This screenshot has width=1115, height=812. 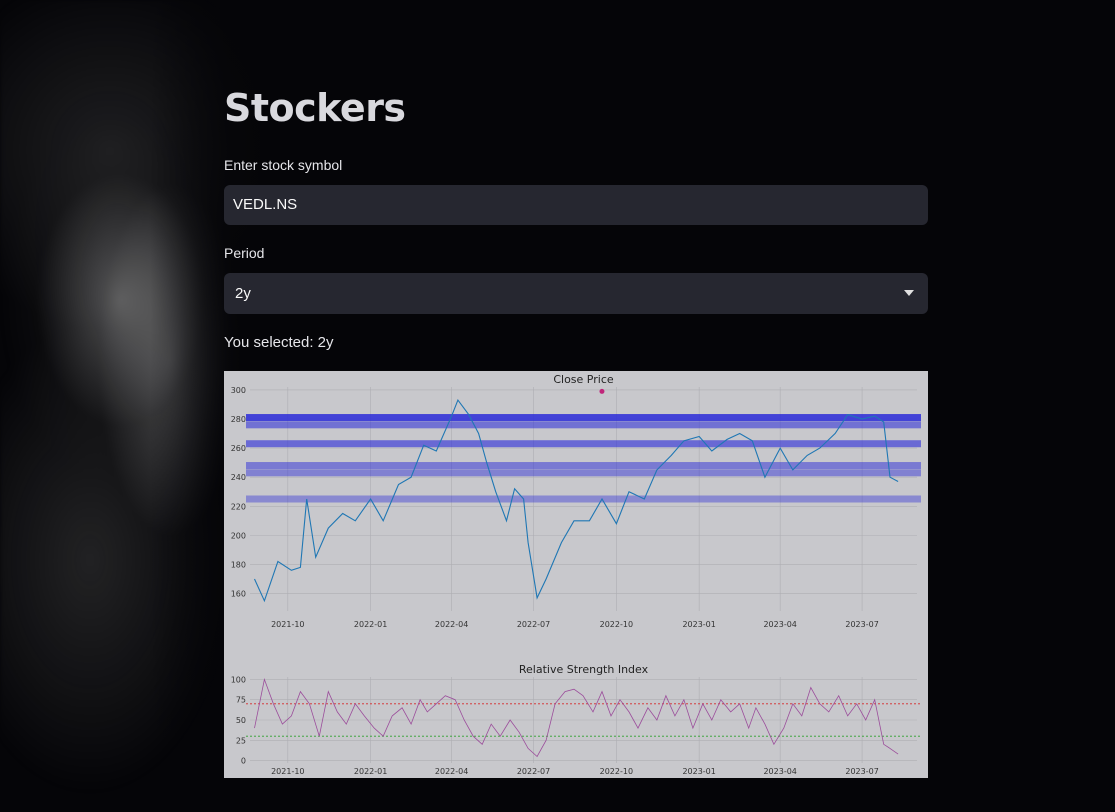 What do you see at coordinates (602, 391) in the screenshot?
I see `signal-marker` at bounding box center [602, 391].